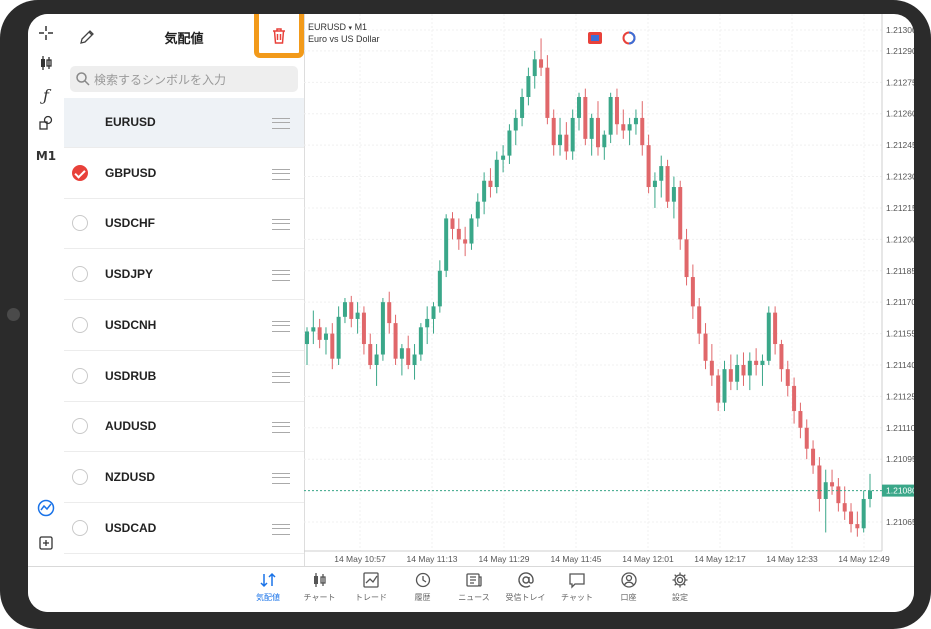 This screenshot has height=629, width=931. I want to click on one-click-trading-icon, so click(595, 38).